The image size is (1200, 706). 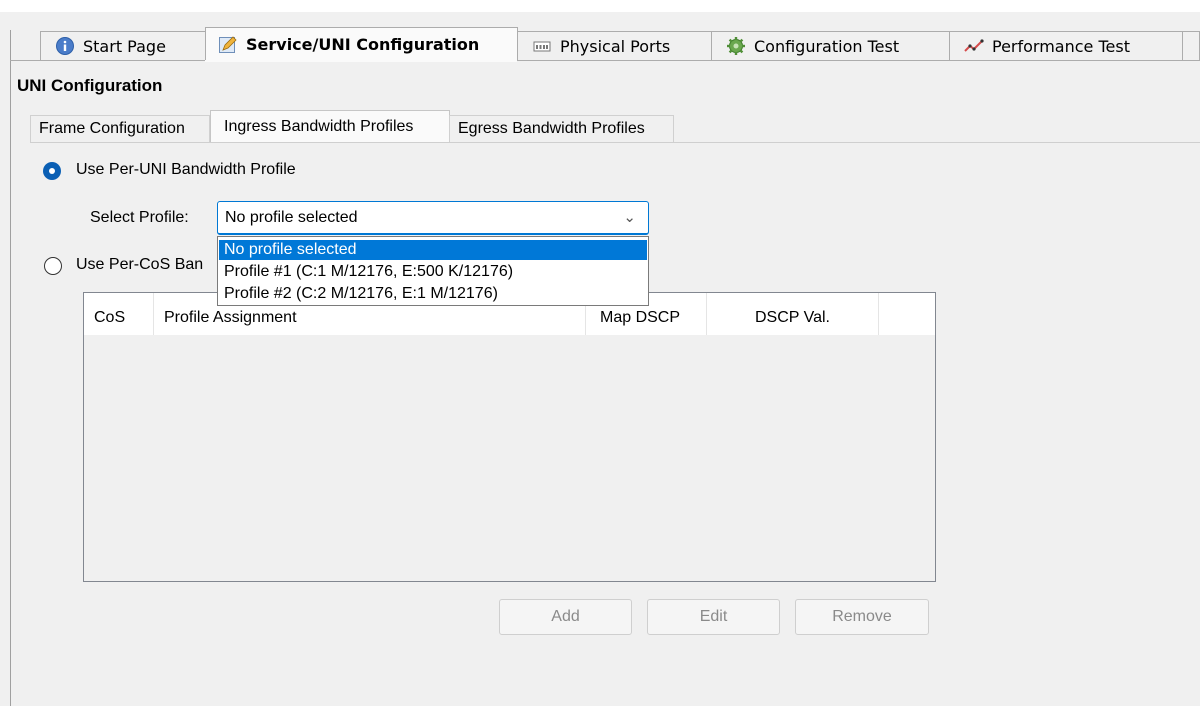 What do you see at coordinates (565, 617) in the screenshot?
I see `add-button: Add` at bounding box center [565, 617].